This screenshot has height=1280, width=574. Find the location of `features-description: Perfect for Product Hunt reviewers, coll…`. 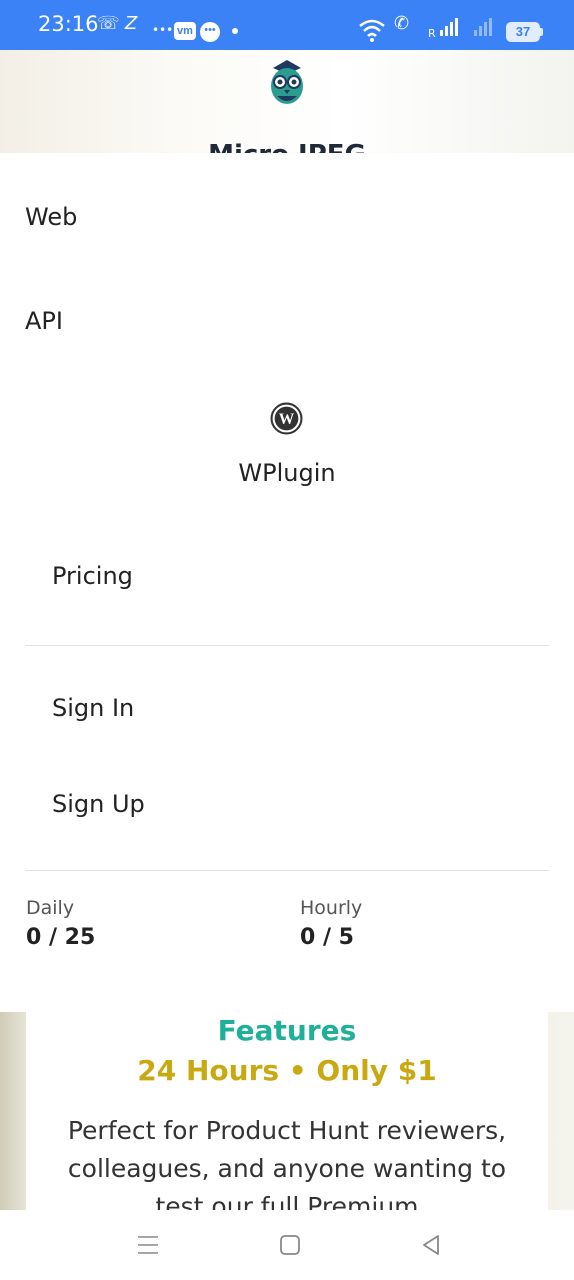

features-description: Perfect for Product Hunt reviewers, coll… is located at coordinates (287, 1163).